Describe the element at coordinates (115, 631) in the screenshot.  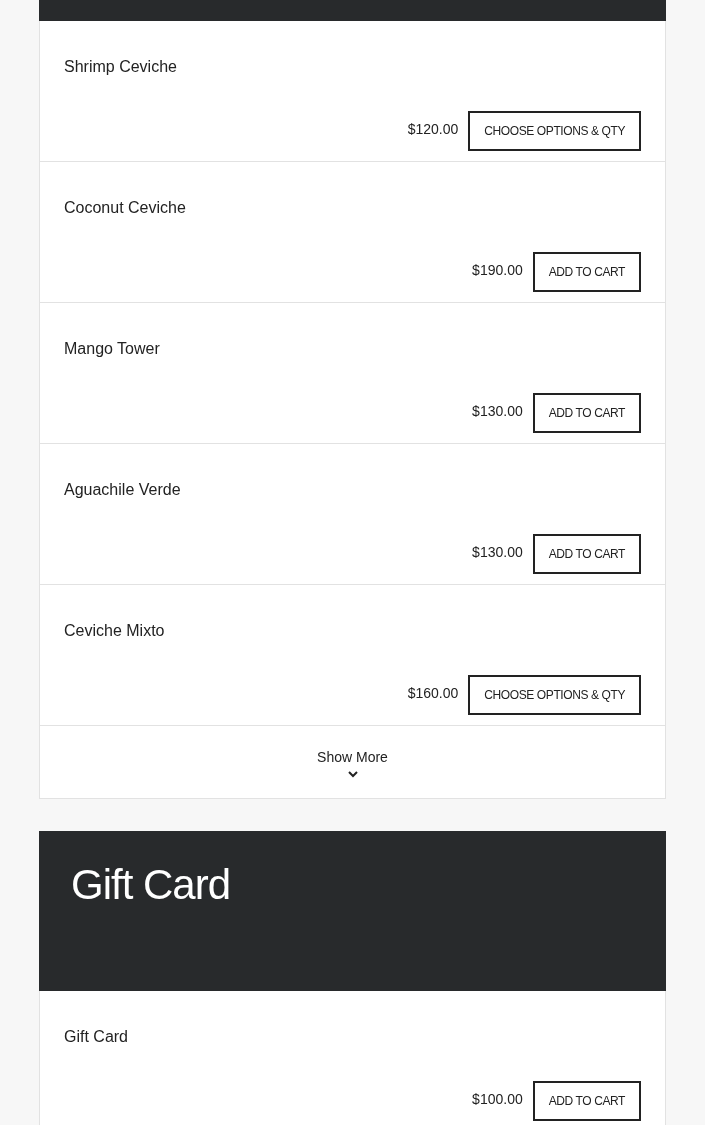
I see `item-name: Ceviche Mixto` at that location.